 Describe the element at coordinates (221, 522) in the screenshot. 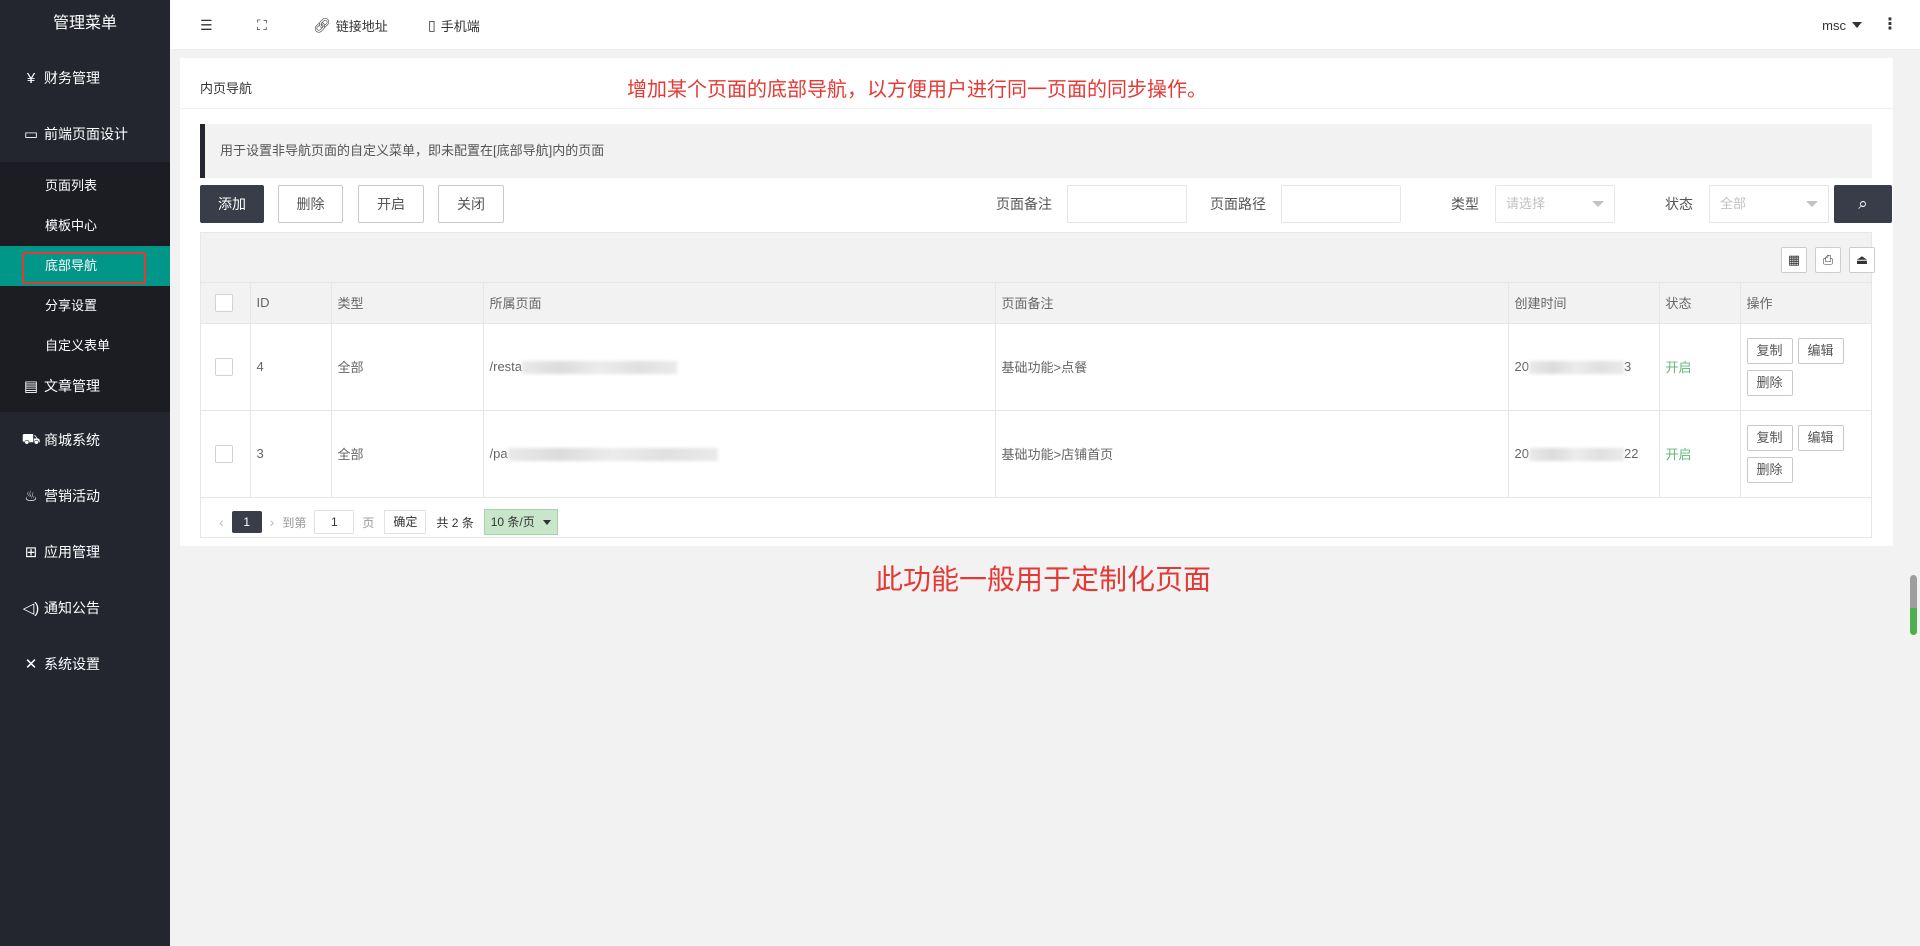

I see `prev-page-icon: ‹` at that location.